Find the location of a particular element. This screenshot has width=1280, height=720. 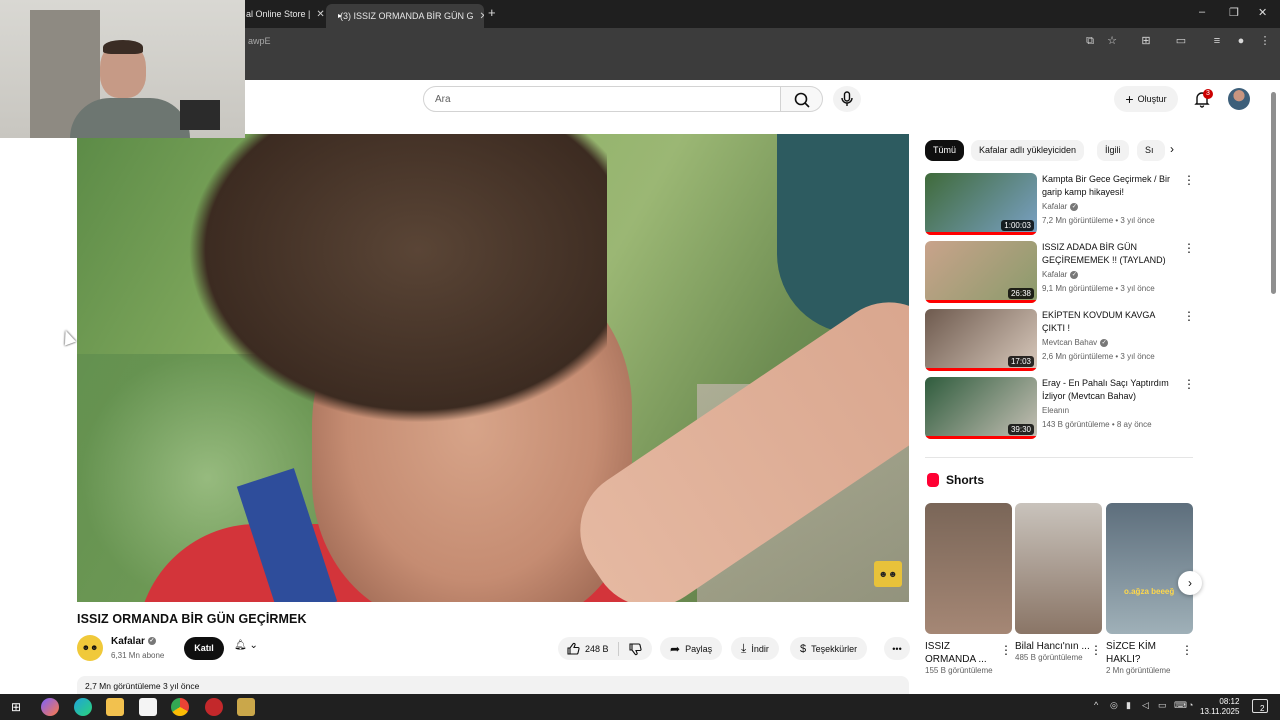

close-window-icon: ✕ is located at coordinates (1262, 12).